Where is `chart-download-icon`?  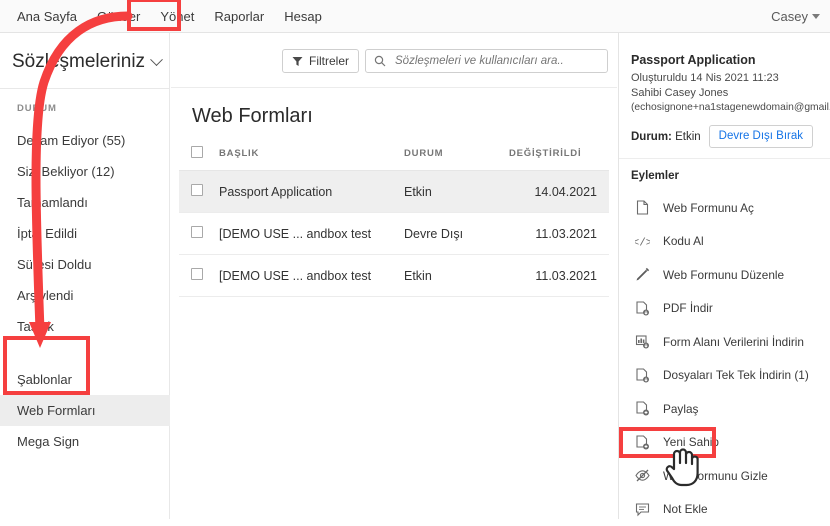
chart-download-icon is located at coordinates (642, 341).